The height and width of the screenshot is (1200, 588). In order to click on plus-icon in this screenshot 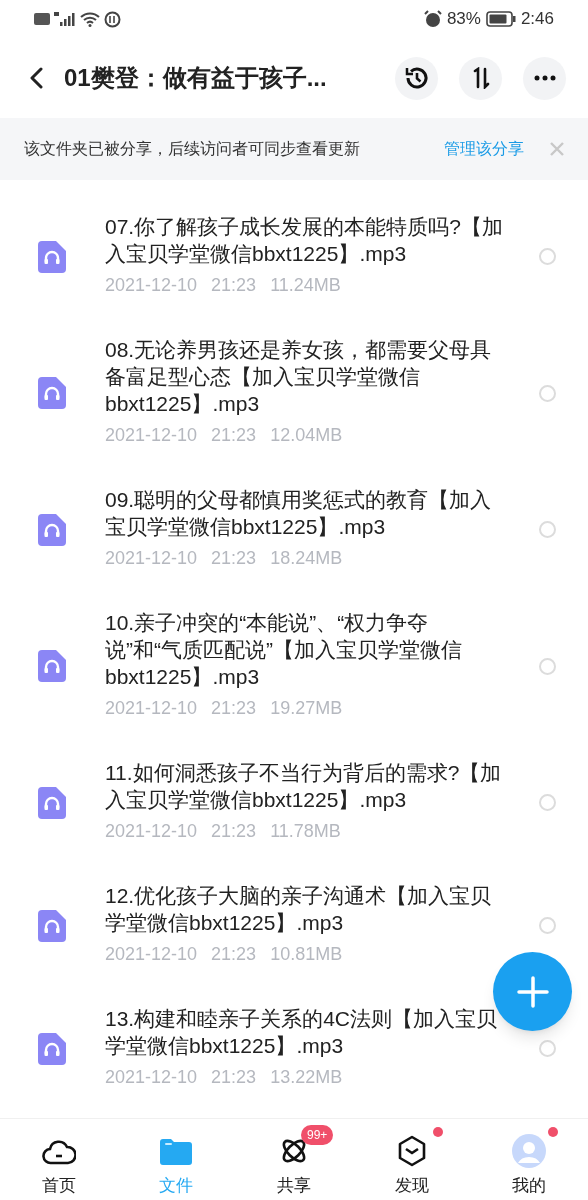, I will do `click(532, 991)`.